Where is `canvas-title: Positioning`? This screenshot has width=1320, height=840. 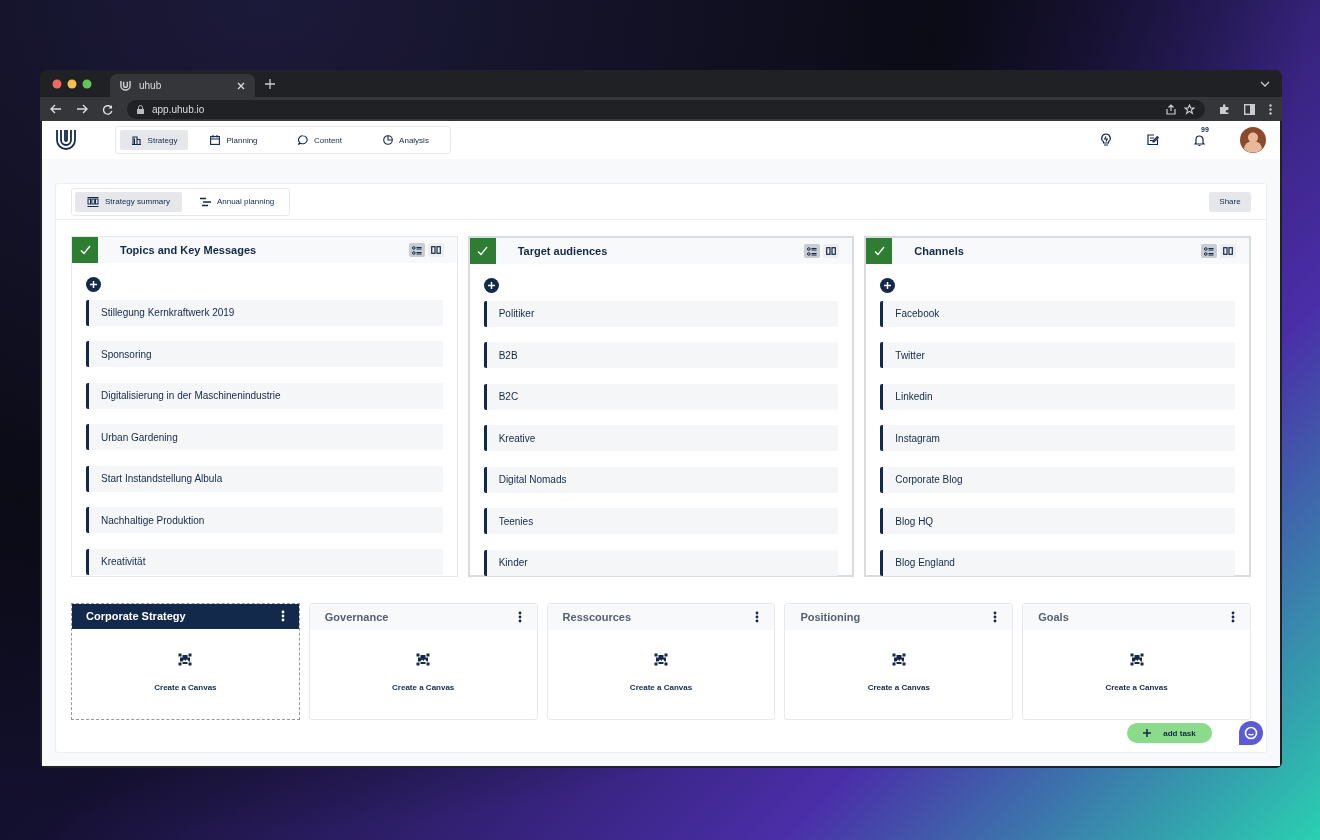 canvas-title: Positioning is located at coordinates (830, 617).